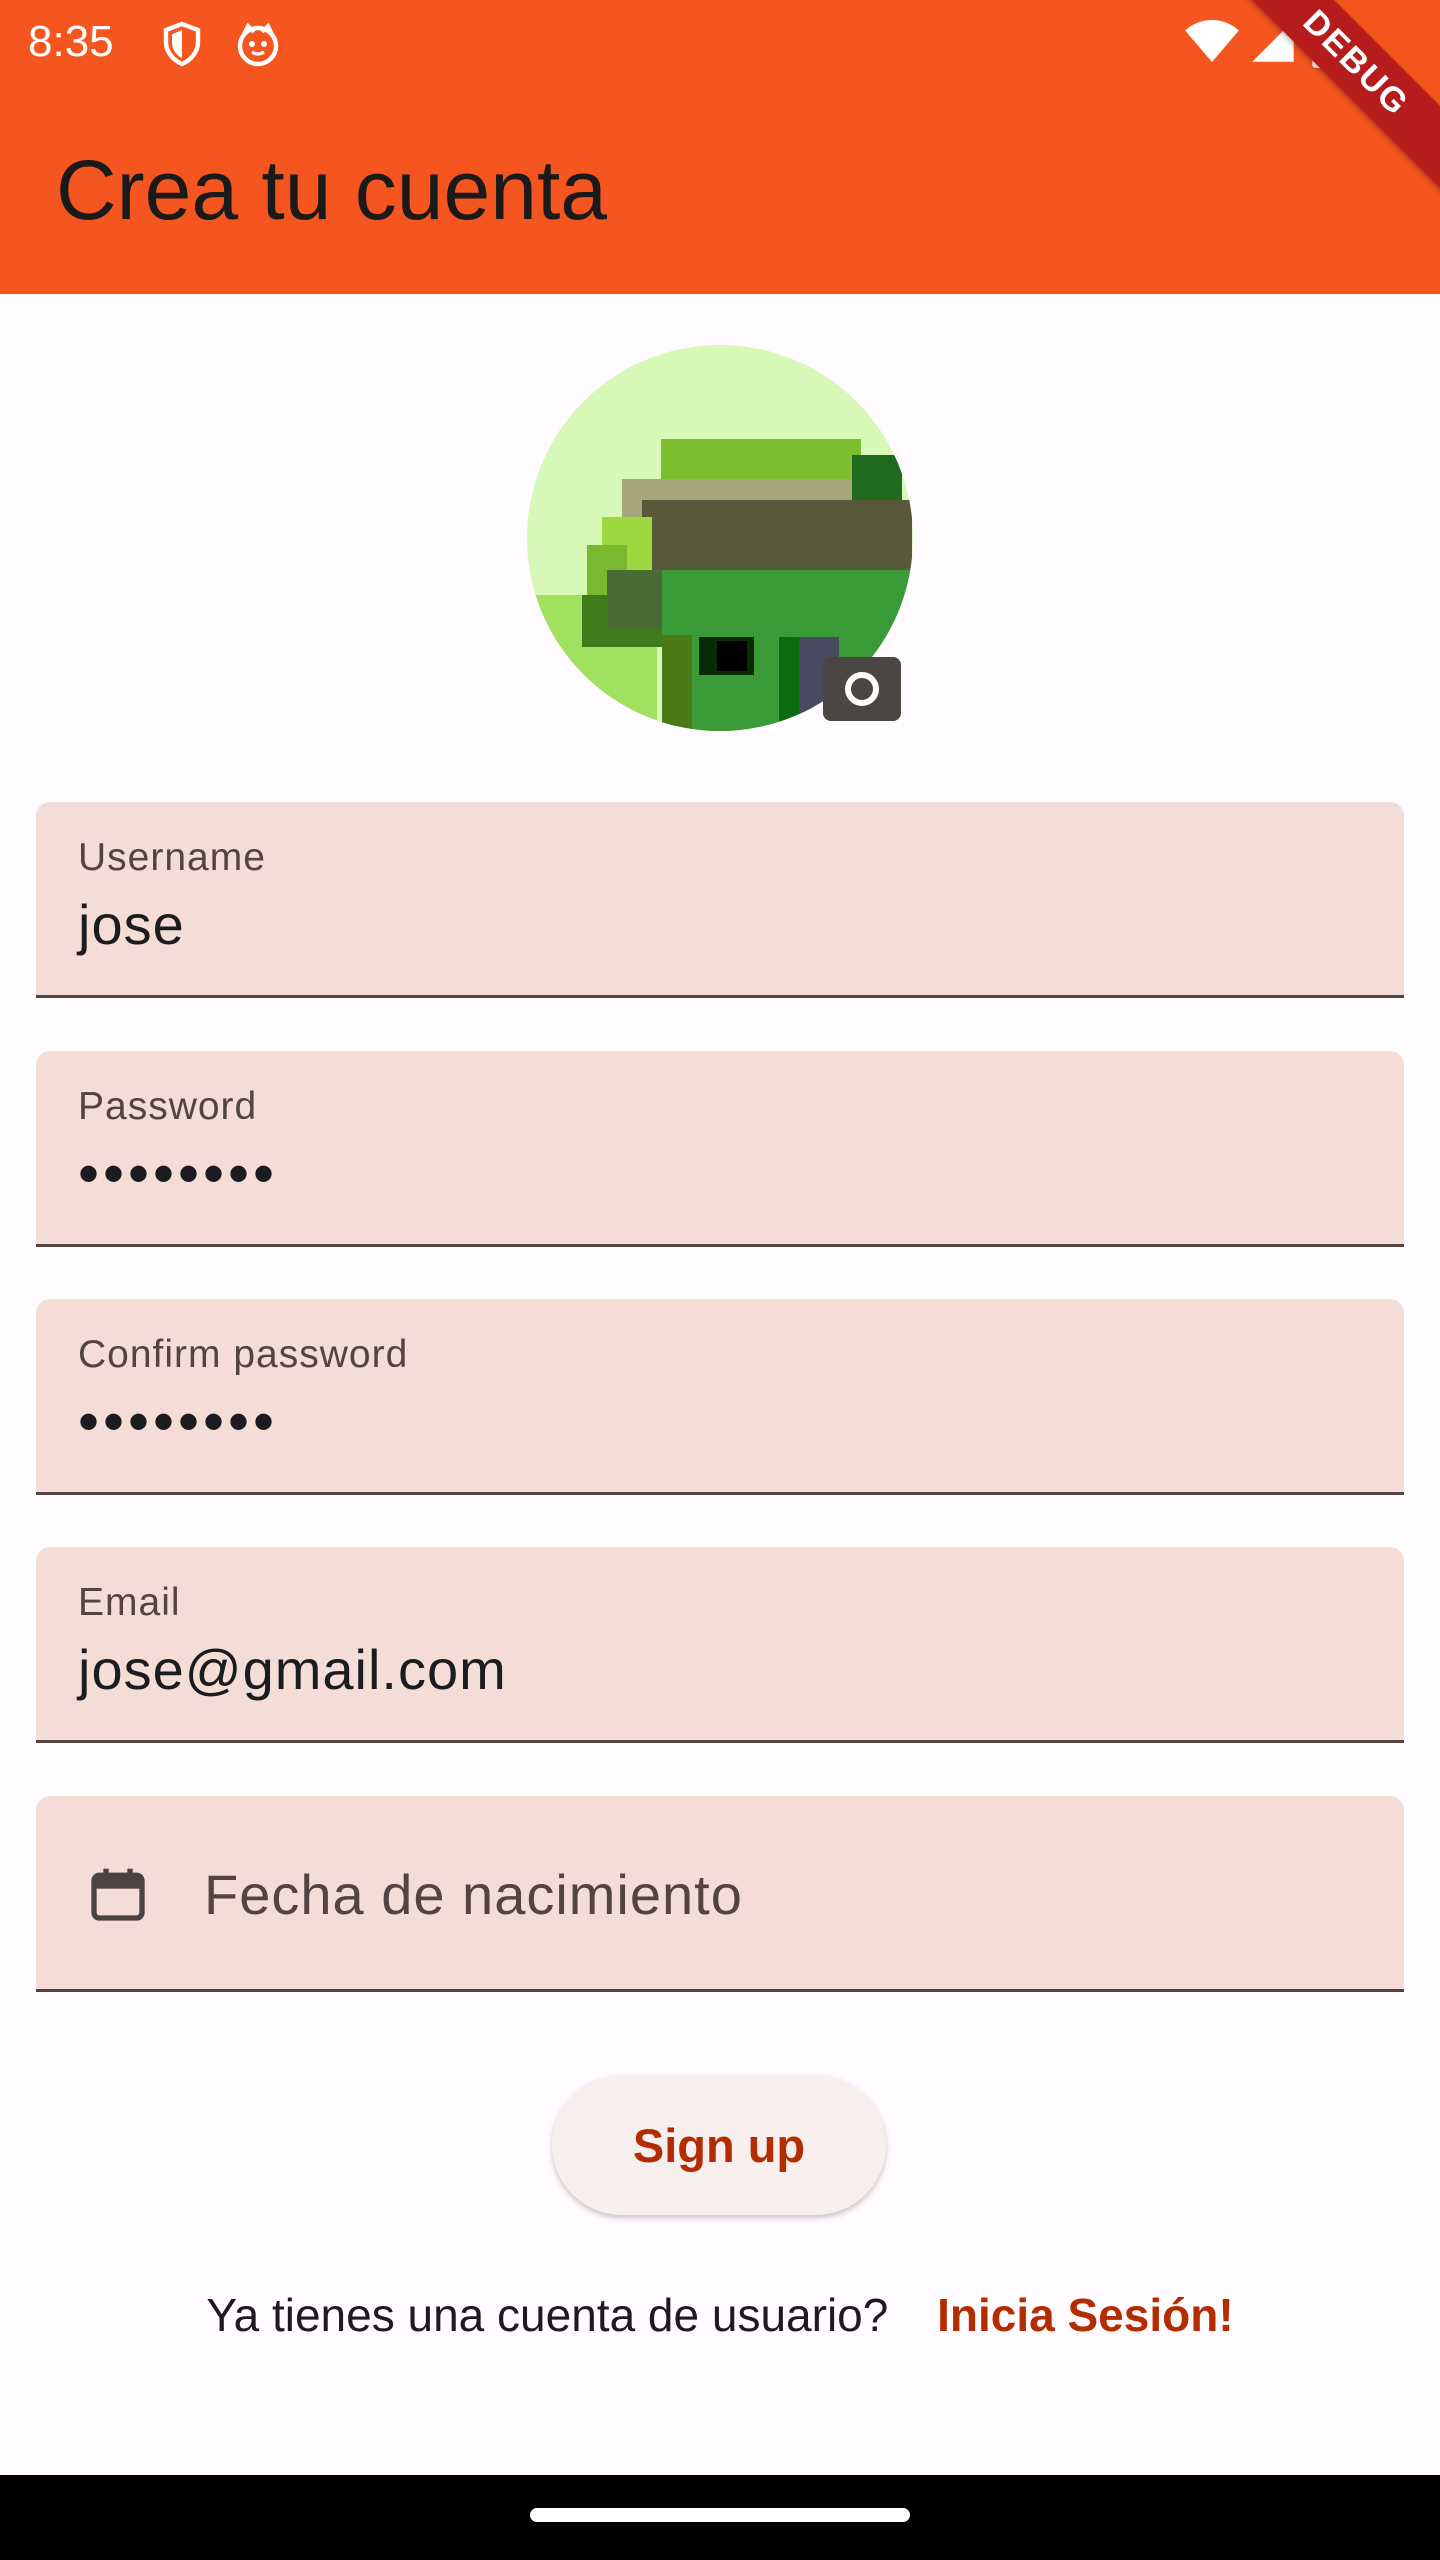 The height and width of the screenshot is (2560, 1440). What do you see at coordinates (332, 190) in the screenshot?
I see `page-title: Crea tu cuenta` at bounding box center [332, 190].